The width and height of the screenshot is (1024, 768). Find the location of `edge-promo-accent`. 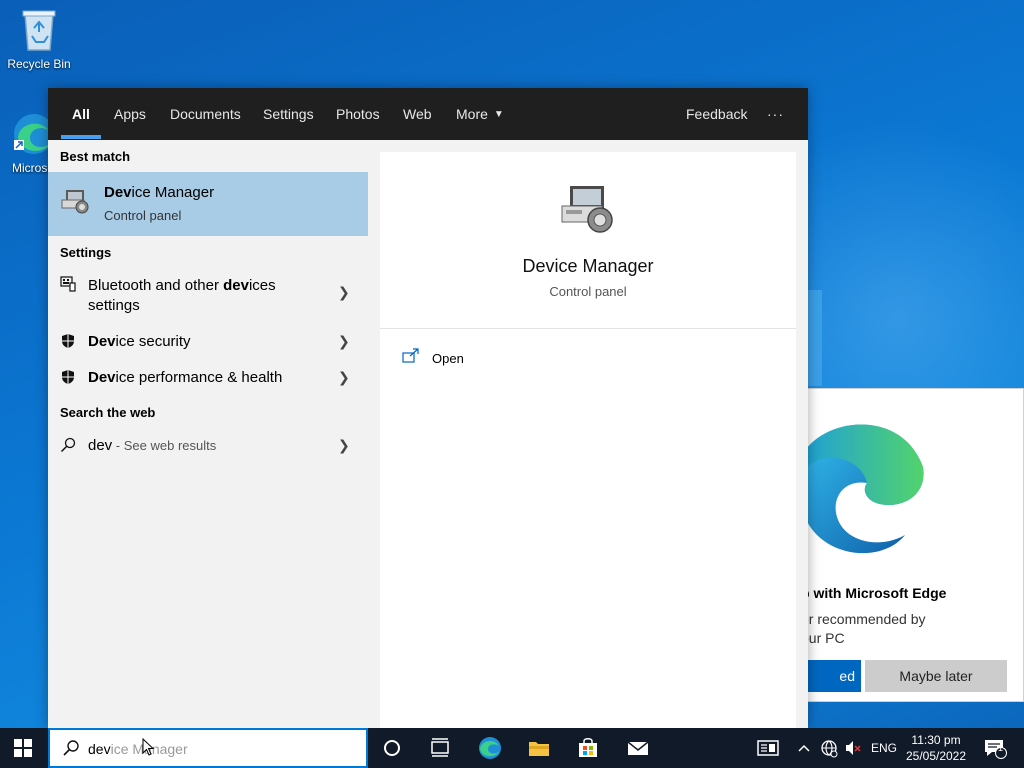

edge-promo-accent is located at coordinates (815, 338).